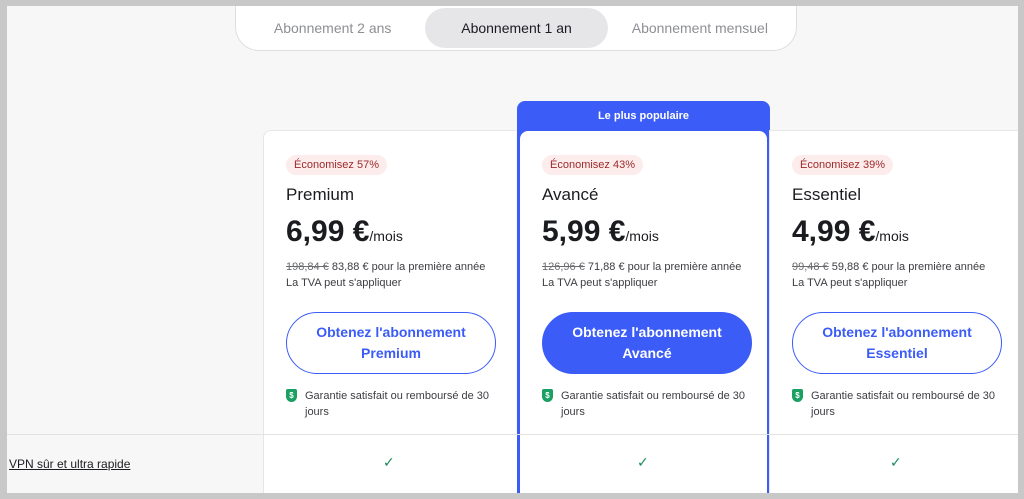  Describe the element at coordinates (834, 231) in the screenshot. I see `price-amount: 4,99 €` at that location.